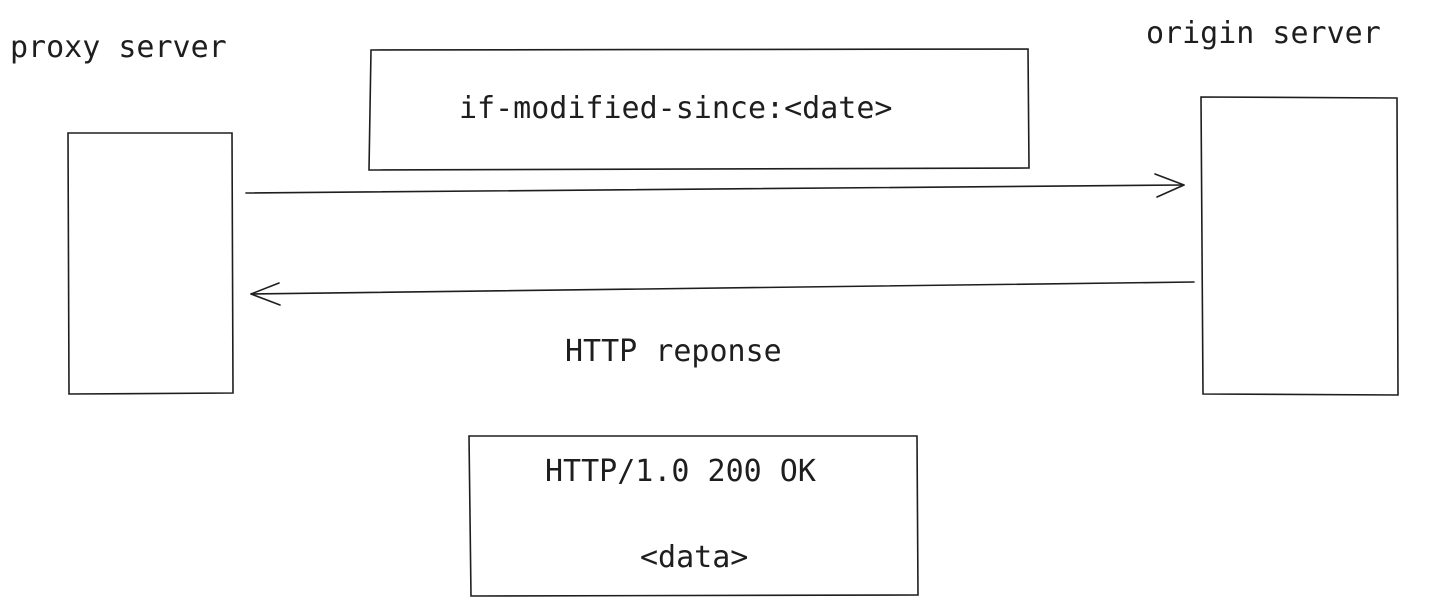 Image resolution: width=1430 pixels, height=605 pixels. Describe the element at coordinates (722, 293) in the screenshot. I see `response-arrow` at that location.